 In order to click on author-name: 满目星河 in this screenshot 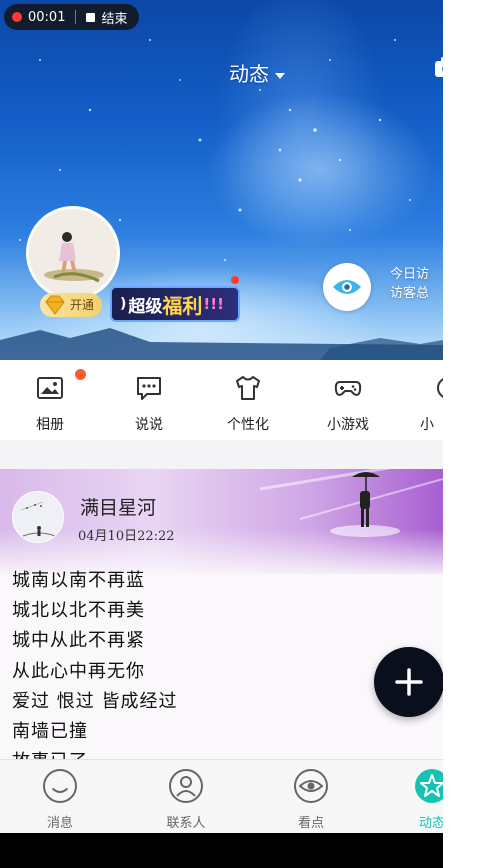, I will do `click(118, 506)`.